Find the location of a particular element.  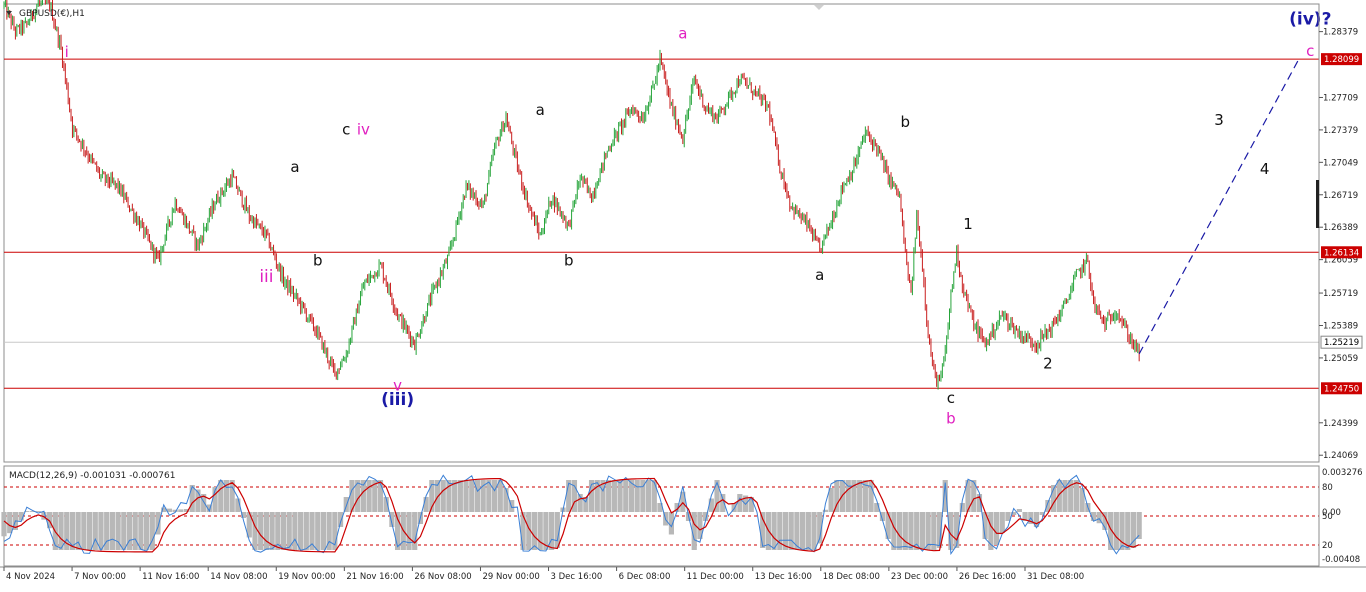

price-tick-label: 1.28379 is located at coordinates (1340, 33).